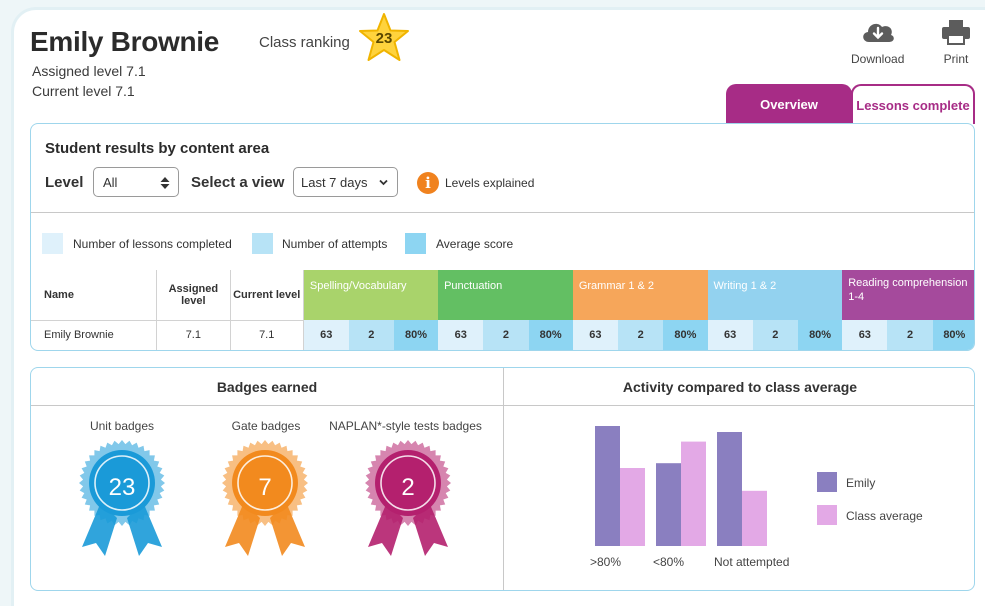  I want to click on naplan-badges-label: NAPLAN*-style tests badges, so click(405, 426).